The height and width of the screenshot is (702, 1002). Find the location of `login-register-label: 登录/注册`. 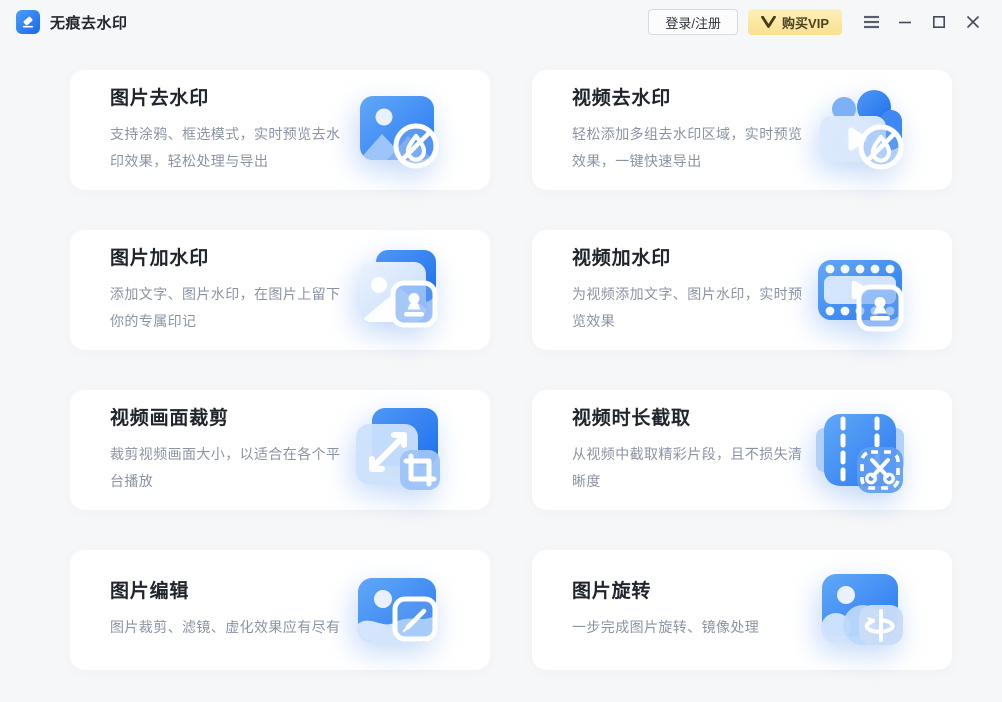

login-register-label: 登录/注册 is located at coordinates (693, 23).